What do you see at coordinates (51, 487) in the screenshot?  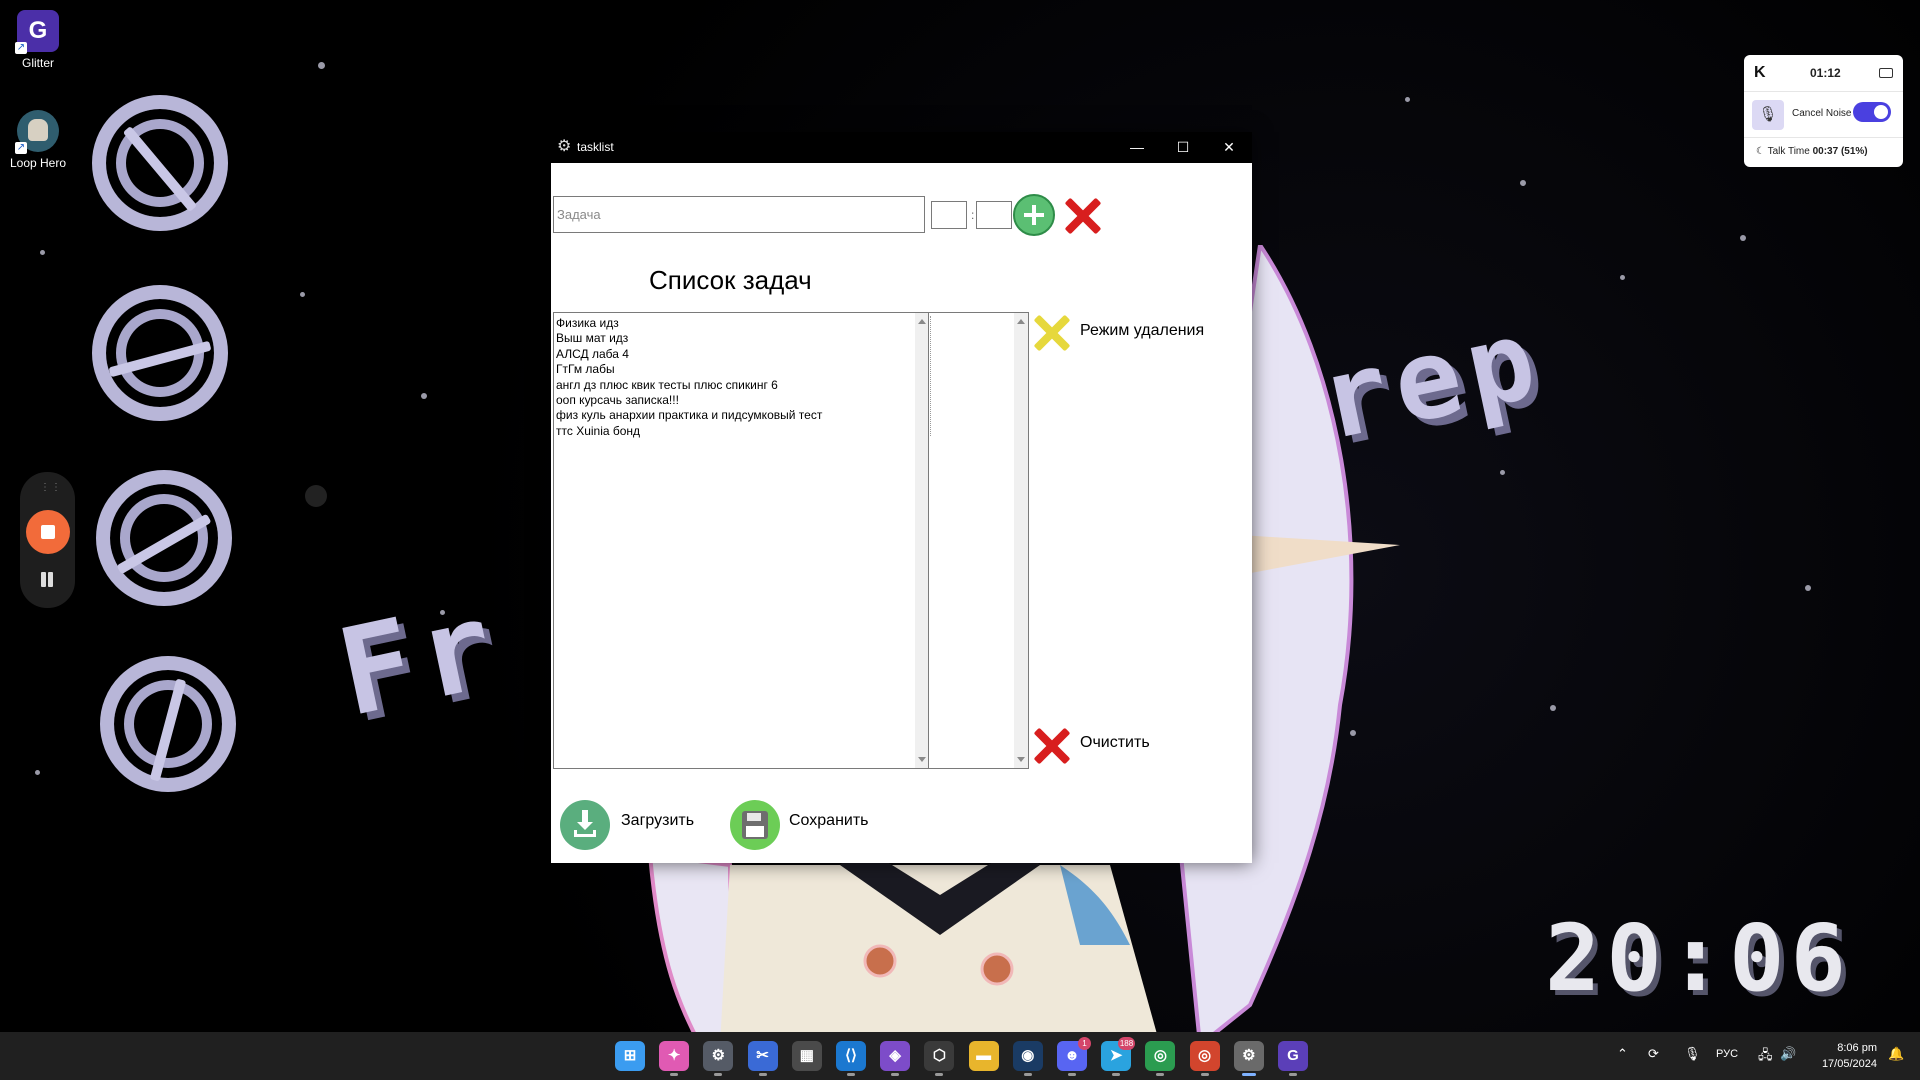 I see `drag-handle-icon: ⋮⋮` at bounding box center [51, 487].